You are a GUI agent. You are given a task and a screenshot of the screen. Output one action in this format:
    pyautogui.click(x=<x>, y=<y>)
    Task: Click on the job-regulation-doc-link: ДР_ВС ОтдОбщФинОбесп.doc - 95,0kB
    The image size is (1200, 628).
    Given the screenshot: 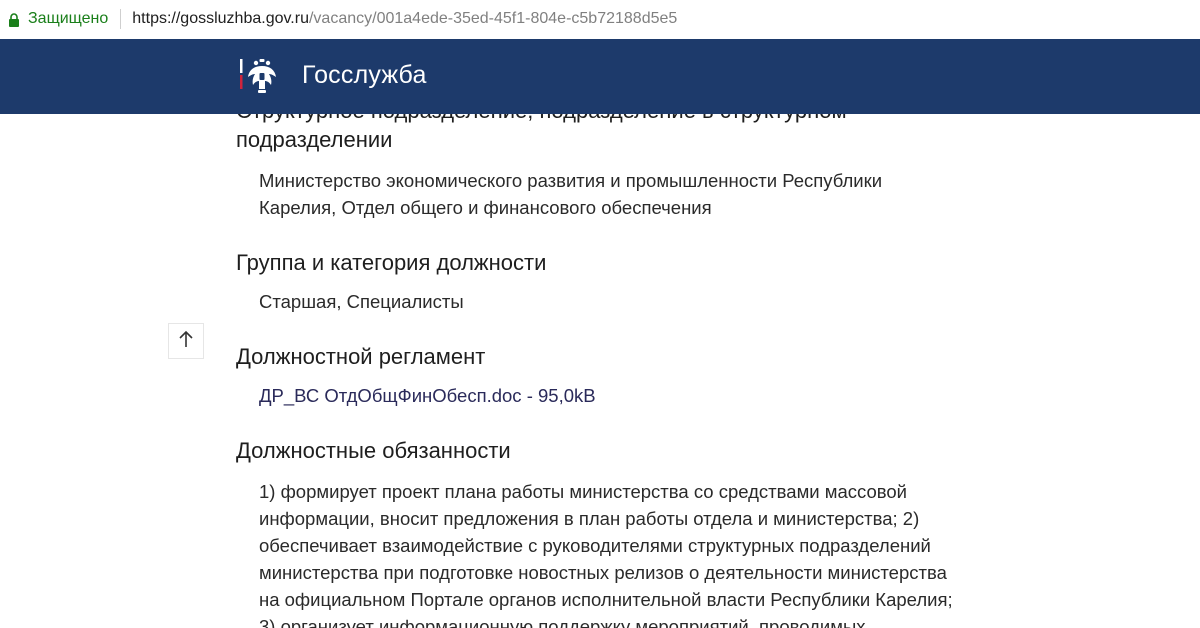 What is the action you would take?
    pyautogui.click(x=427, y=395)
    